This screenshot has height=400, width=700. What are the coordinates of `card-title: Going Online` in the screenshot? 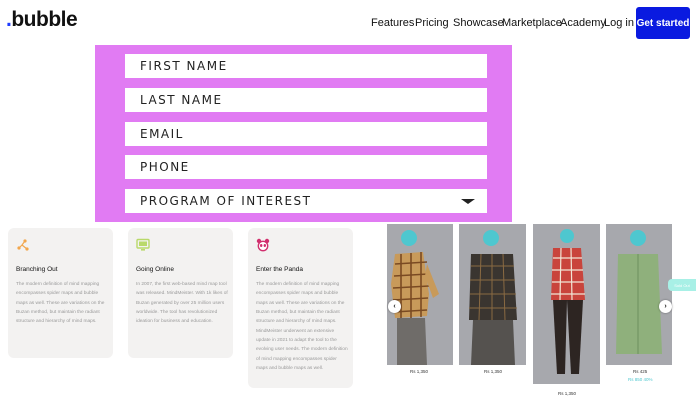 It's located at (155, 269).